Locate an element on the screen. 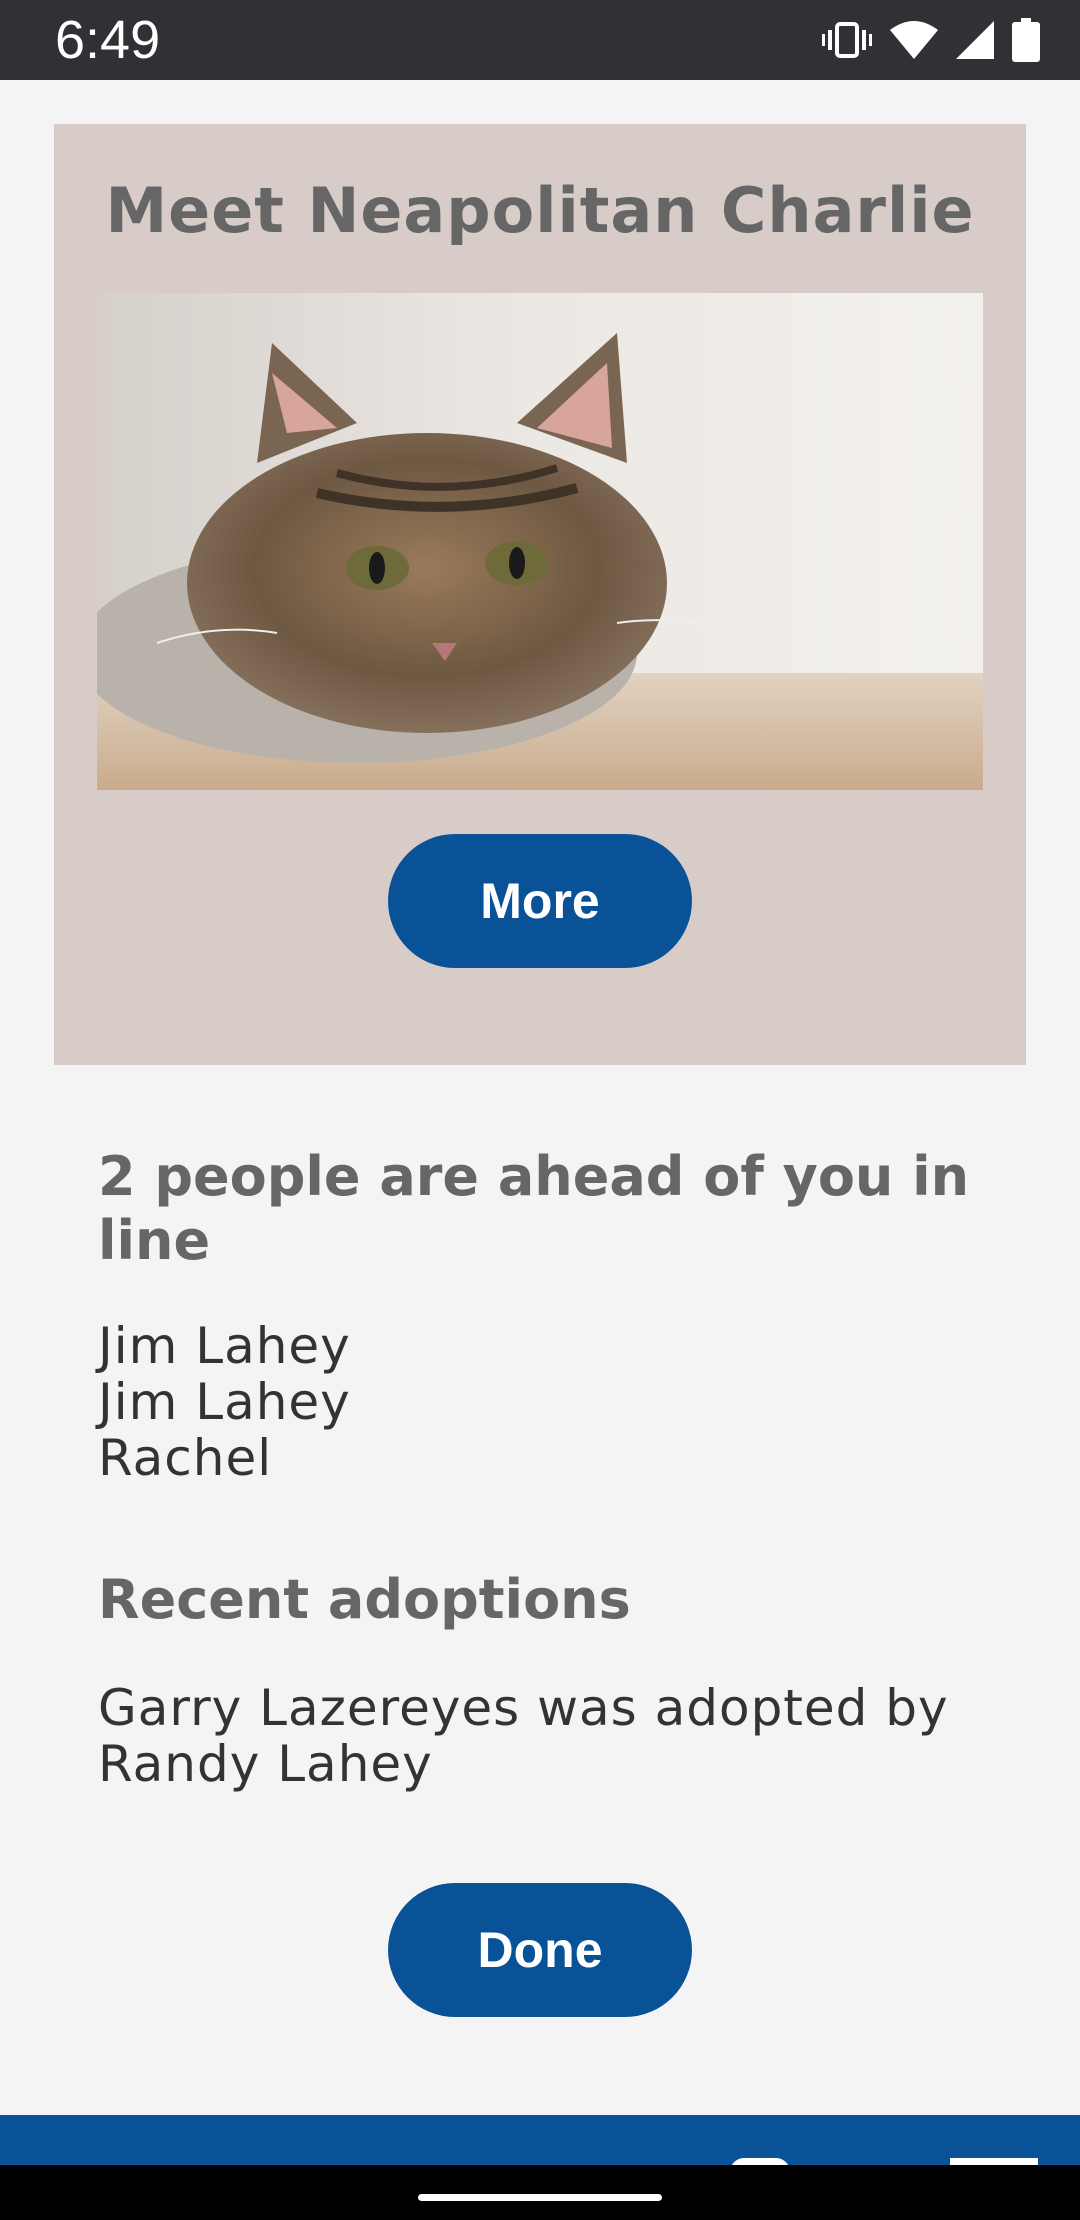 This screenshot has width=1080, height=2220. vibrate-icon is located at coordinates (847, 40).